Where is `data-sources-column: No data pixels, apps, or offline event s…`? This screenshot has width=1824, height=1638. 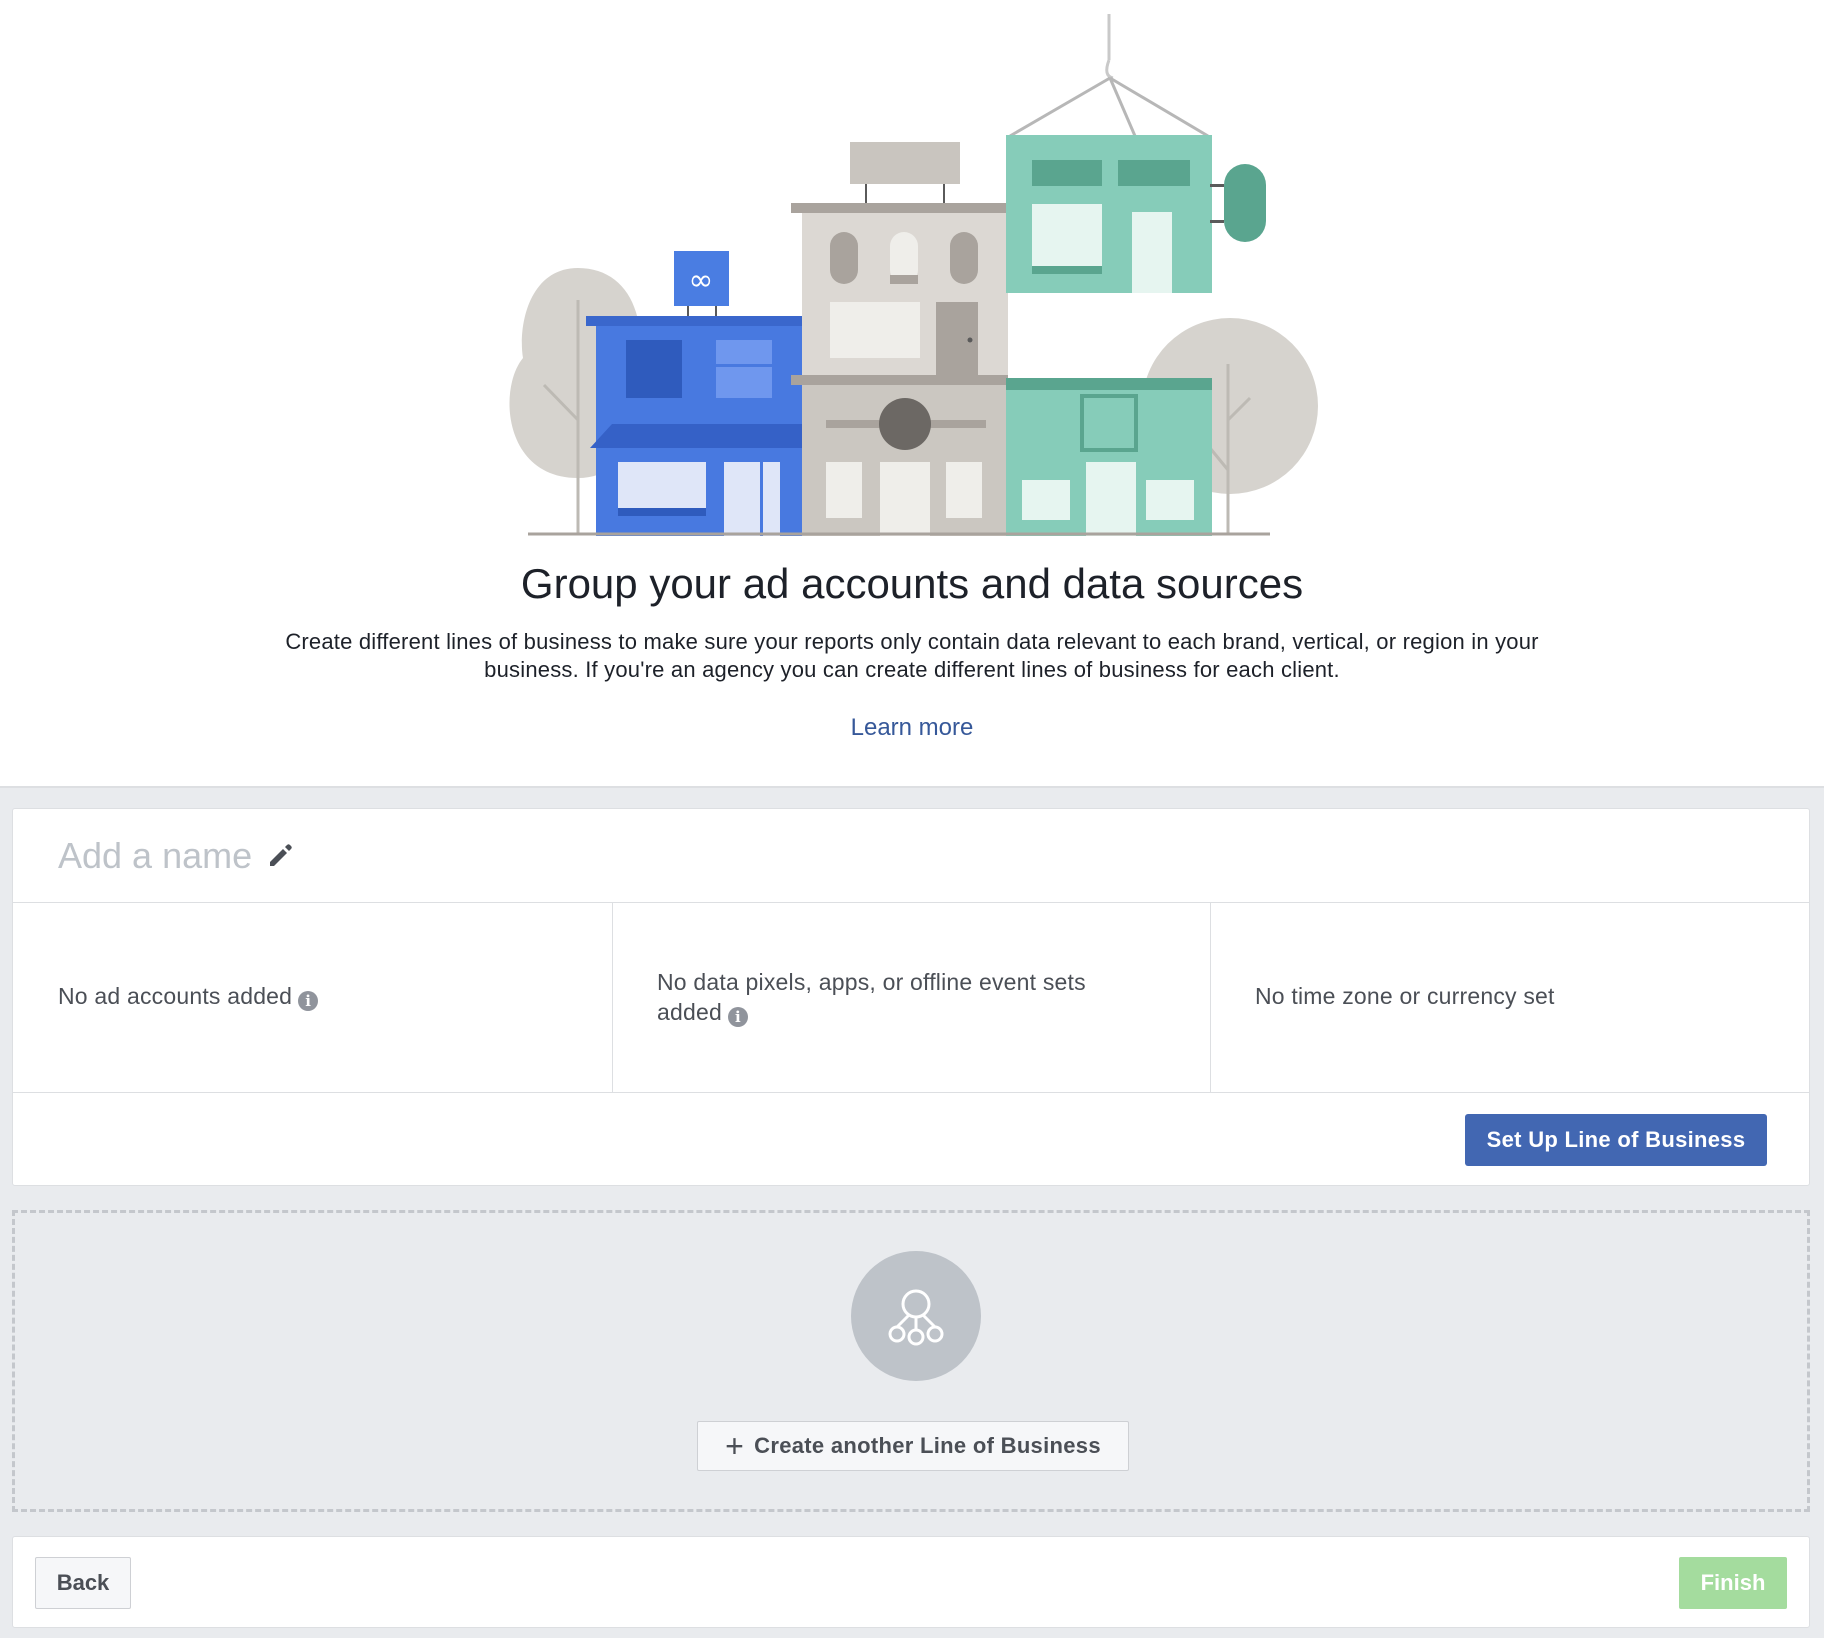
data-sources-column: No data pixels, apps, or offline event s… is located at coordinates (912, 997).